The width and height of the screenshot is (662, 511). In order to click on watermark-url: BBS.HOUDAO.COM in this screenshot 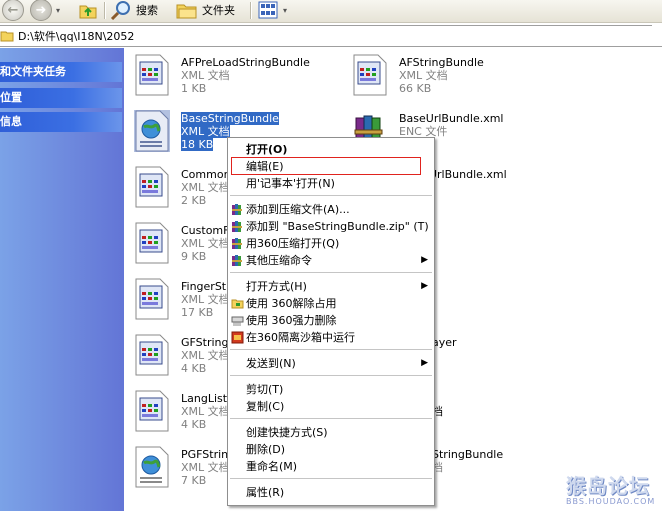, I will do `click(611, 501)`.